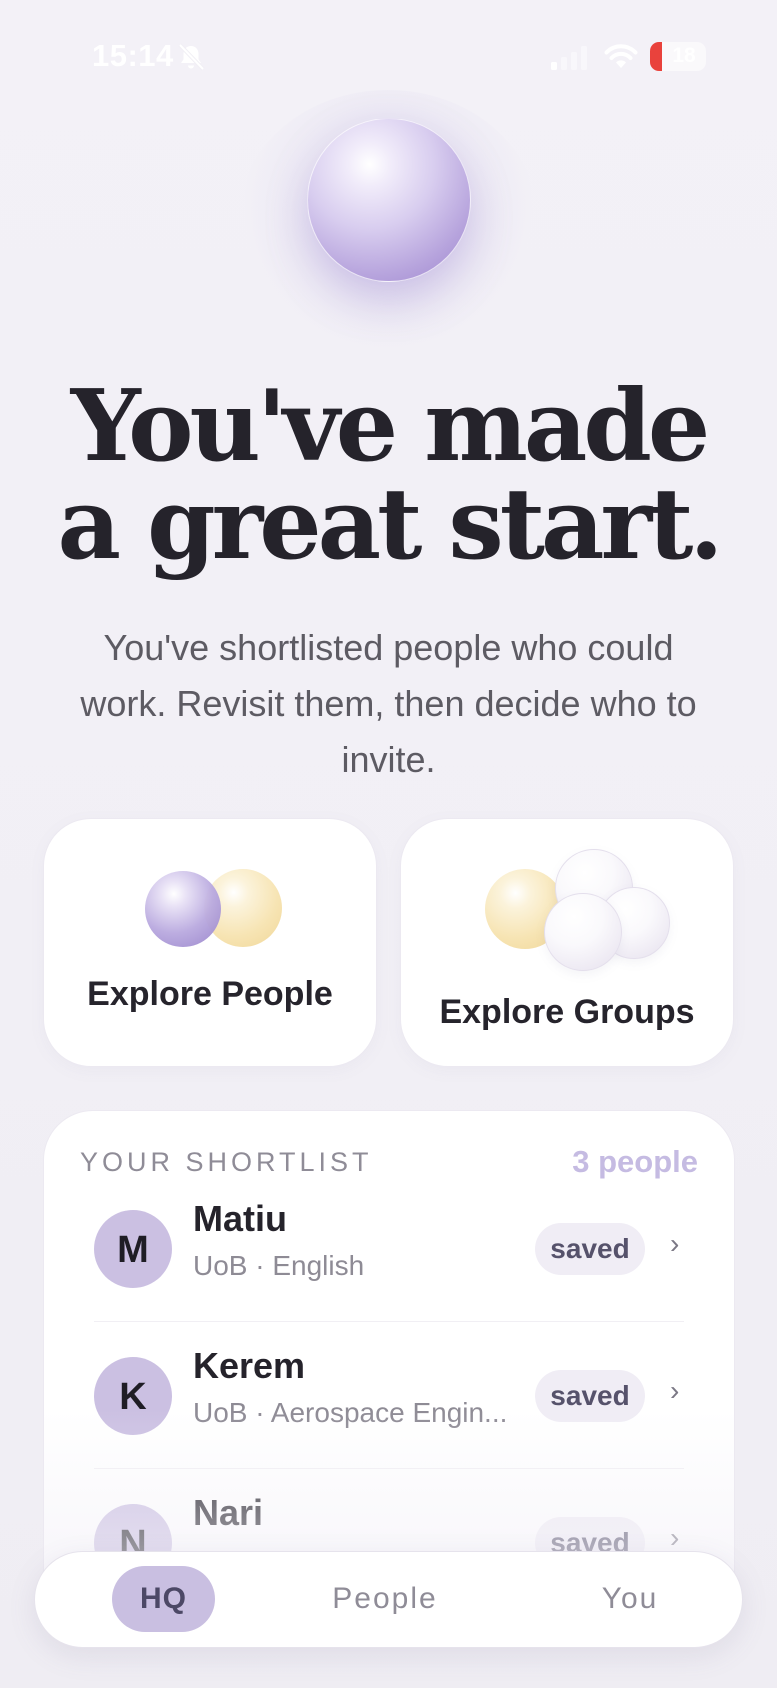 The height and width of the screenshot is (1688, 777). I want to click on purple-sphere-icon, so click(183, 909).